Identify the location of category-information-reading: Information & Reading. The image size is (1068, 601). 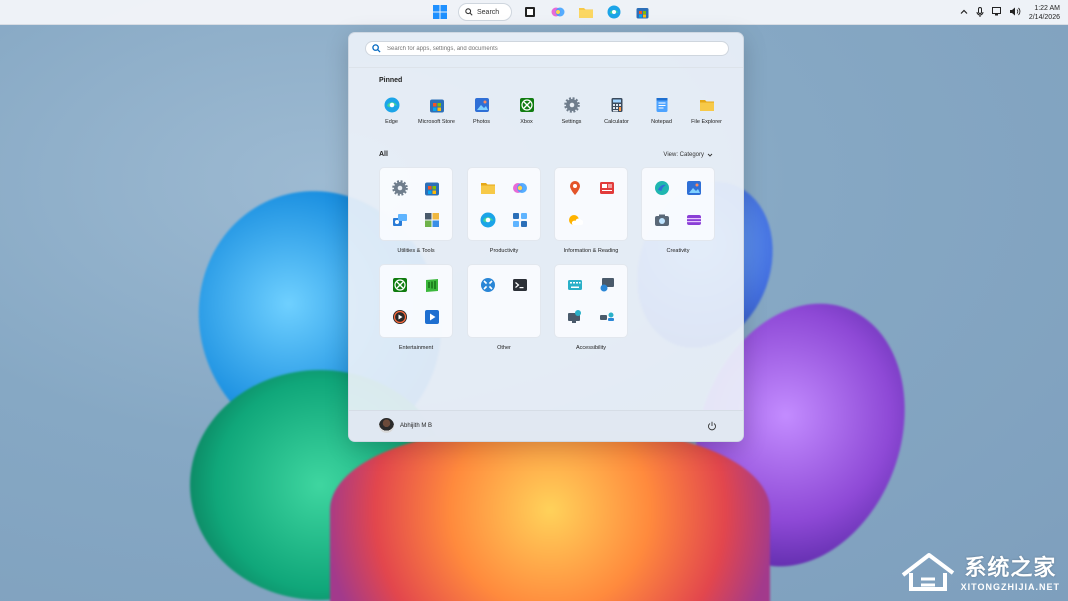
(591, 210).